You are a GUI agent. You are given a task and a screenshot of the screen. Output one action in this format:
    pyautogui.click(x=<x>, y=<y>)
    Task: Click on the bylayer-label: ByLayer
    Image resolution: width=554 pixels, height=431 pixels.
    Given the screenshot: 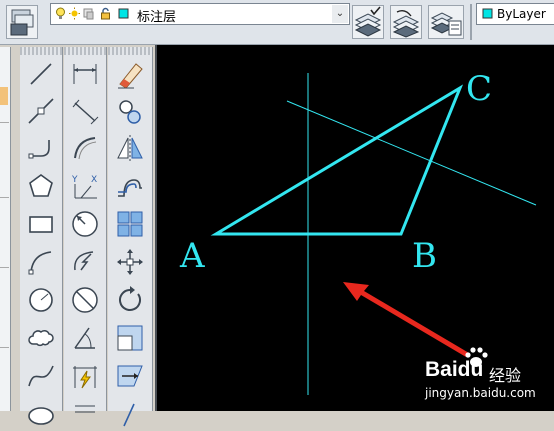 What is the action you would take?
    pyautogui.click(x=521, y=14)
    